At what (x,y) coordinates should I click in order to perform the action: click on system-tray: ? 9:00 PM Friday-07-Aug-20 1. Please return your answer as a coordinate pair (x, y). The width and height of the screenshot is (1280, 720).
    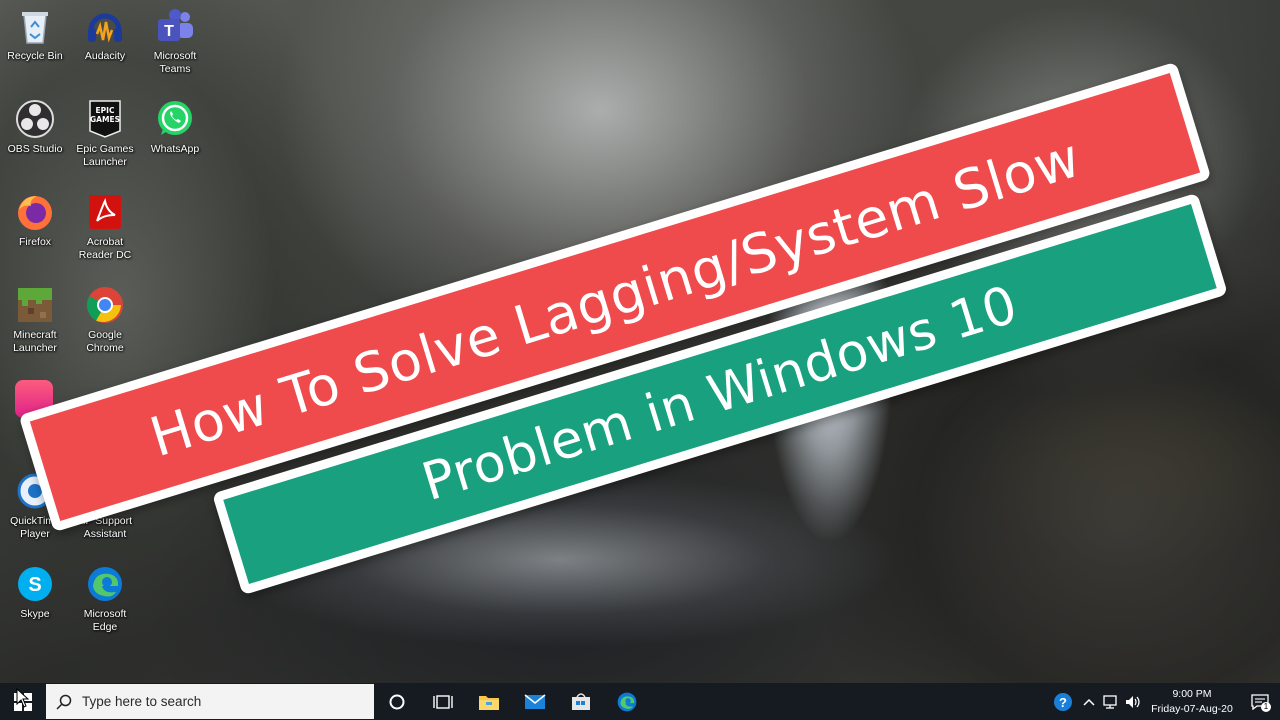
    Looking at the image, I should click on (1164, 701).